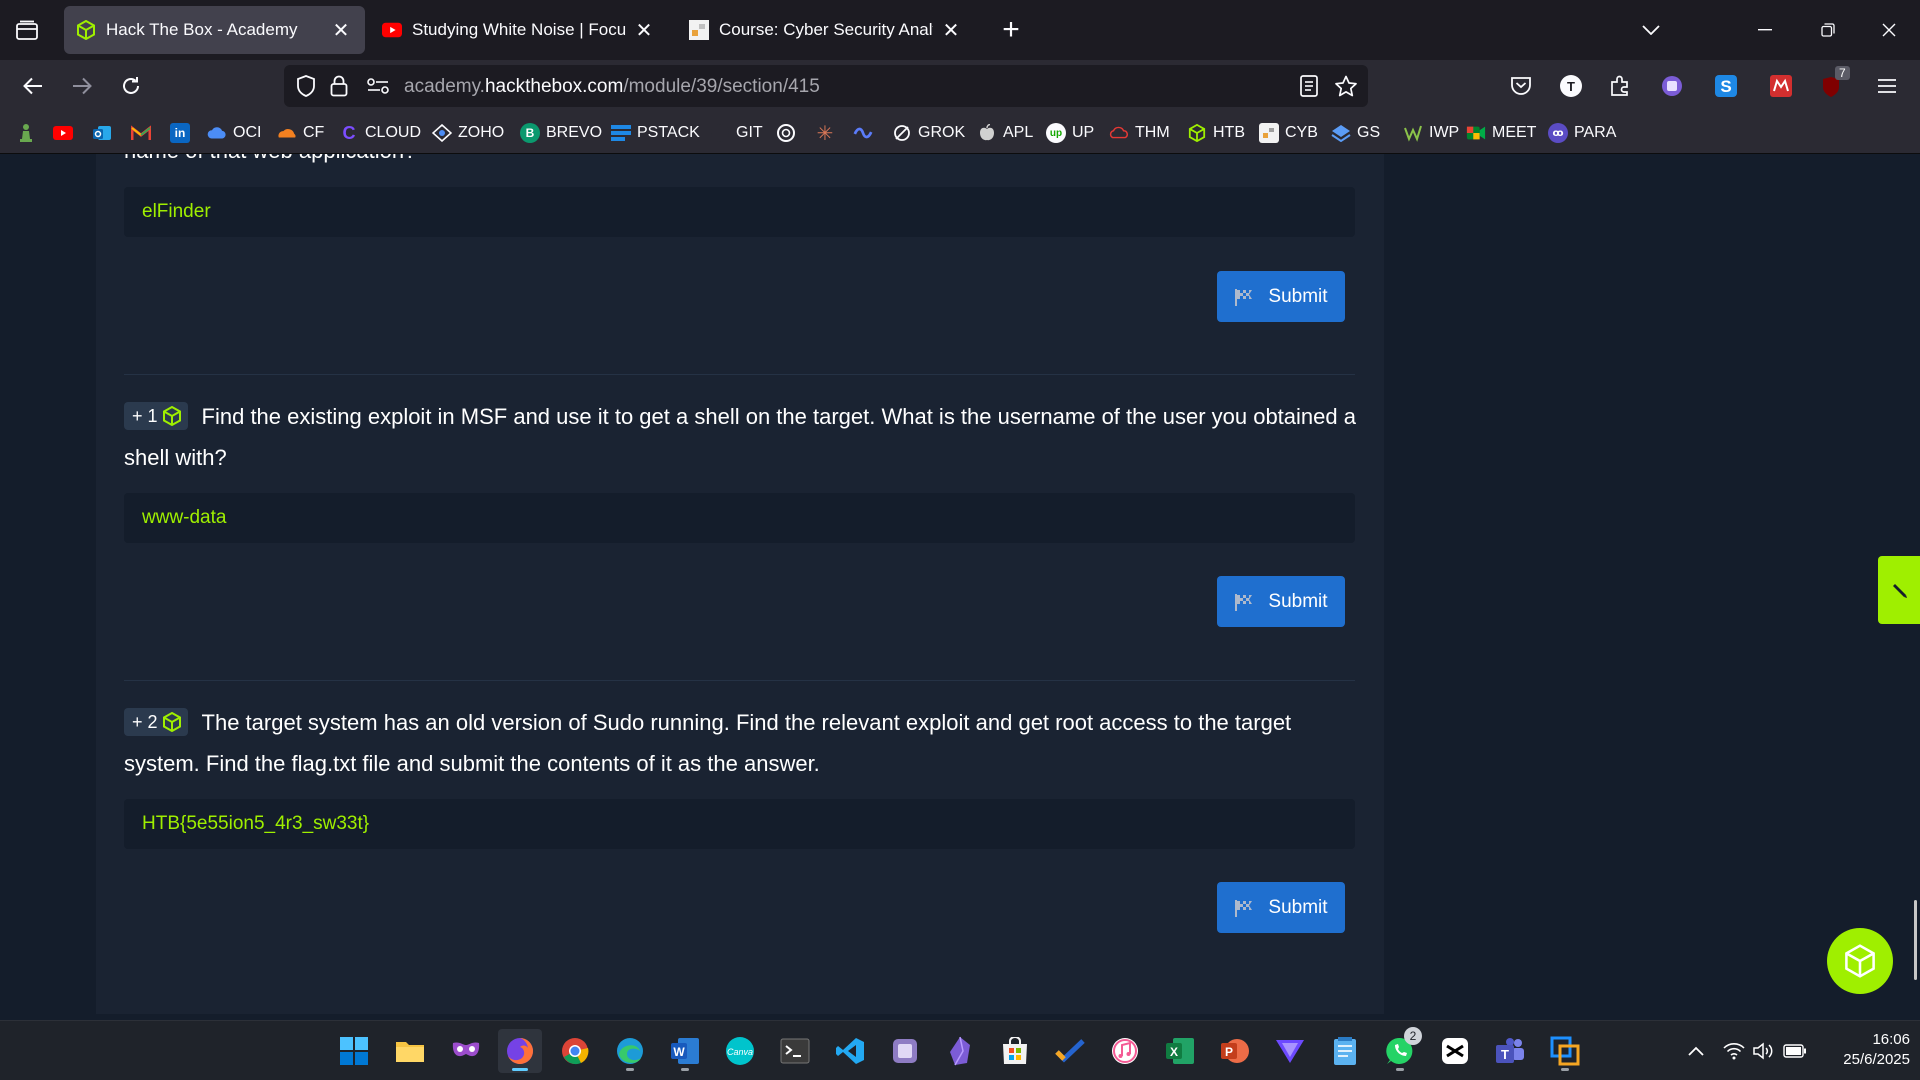  Describe the element at coordinates (380, 133) in the screenshot. I see `bookmark-cloud: C CLOUD` at that location.